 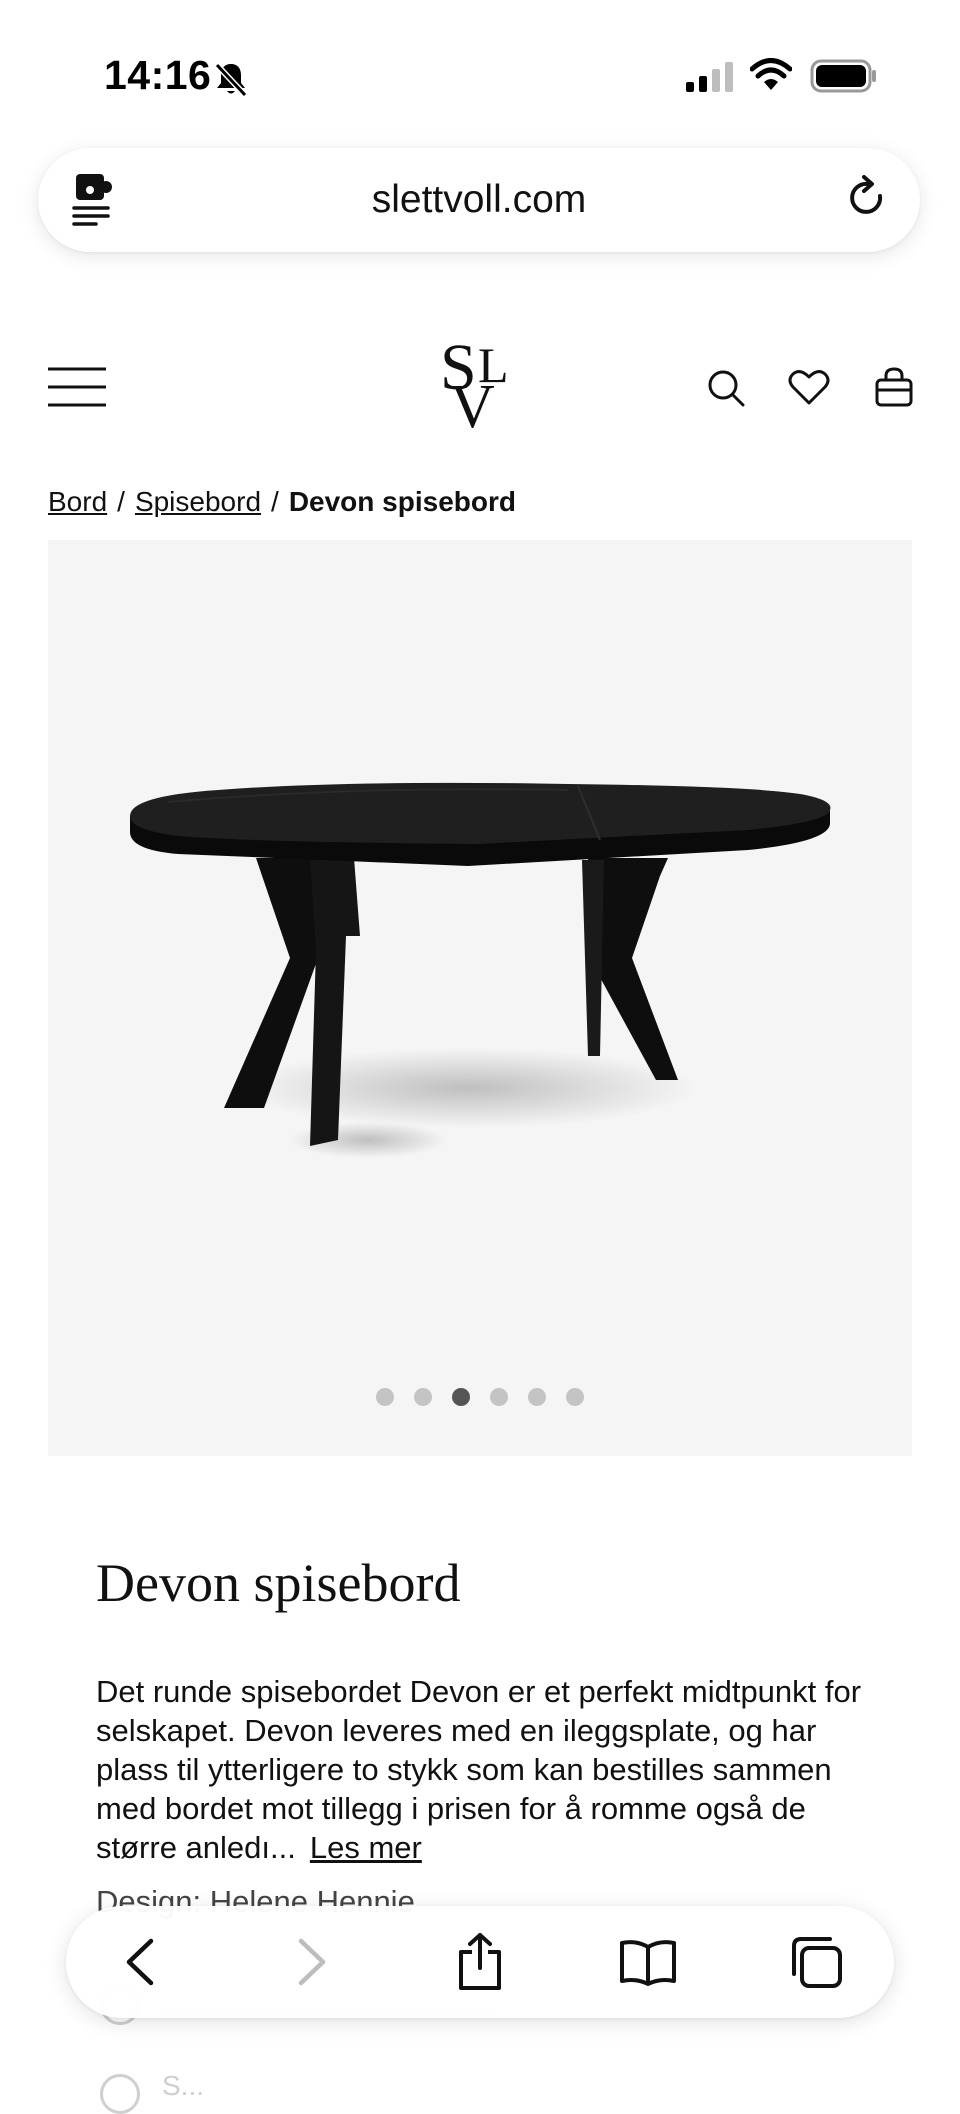 I want to click on product-title: Devon spisebord, so click(x=278, y=1583).